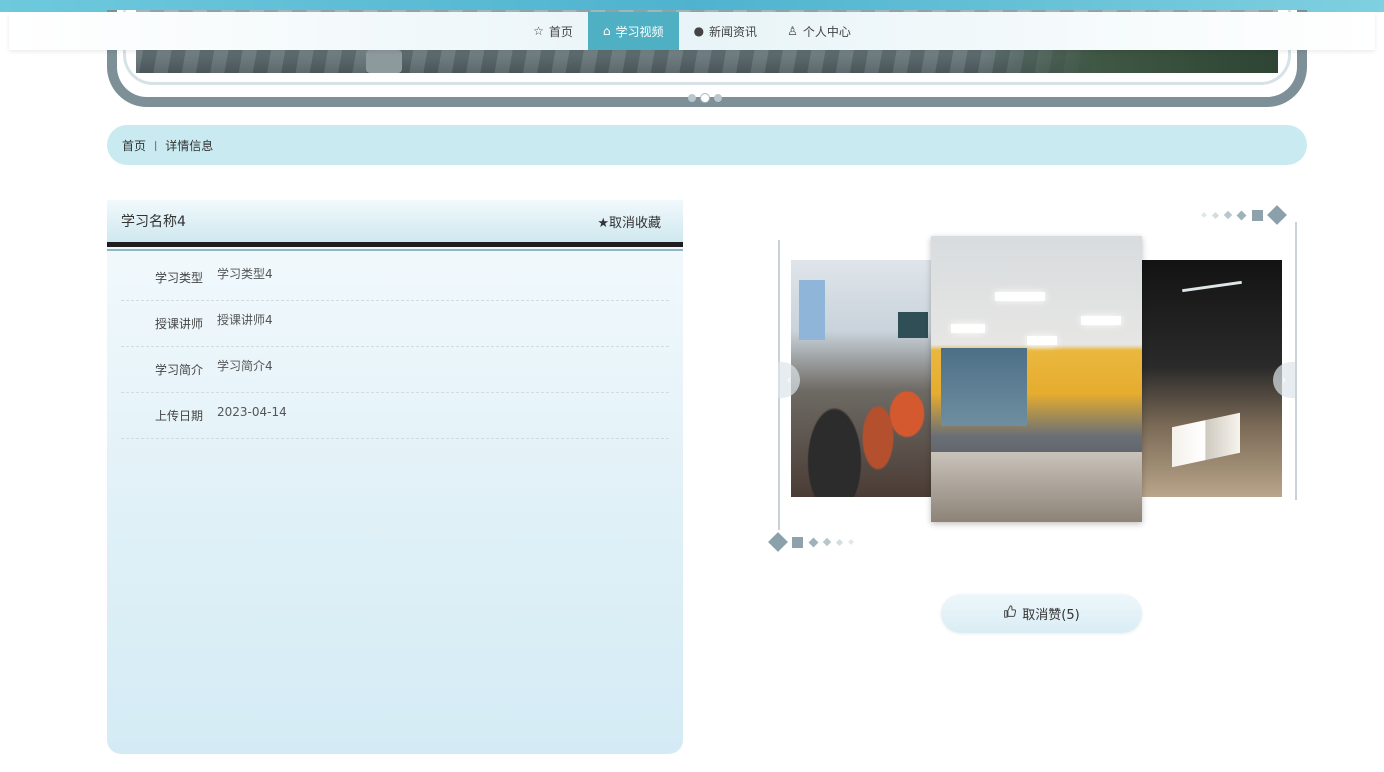 The image size is (1384, 772). I want to click on classroom-window, so click(812, 310).